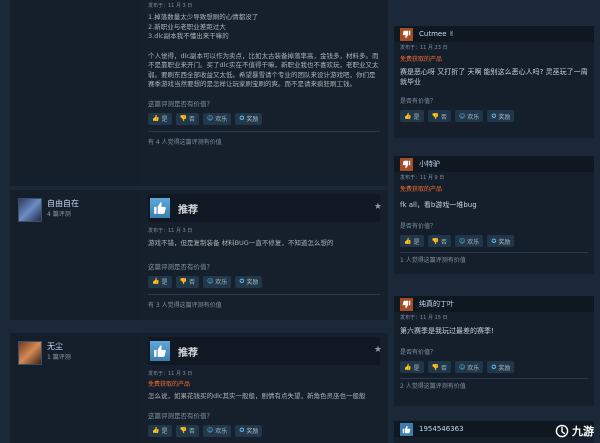 This screenshot has height=443, width=600. Describe the element at coordinates (221, 282) in the screenshot. I see `vote-funny-label: 欢乐` at that location.